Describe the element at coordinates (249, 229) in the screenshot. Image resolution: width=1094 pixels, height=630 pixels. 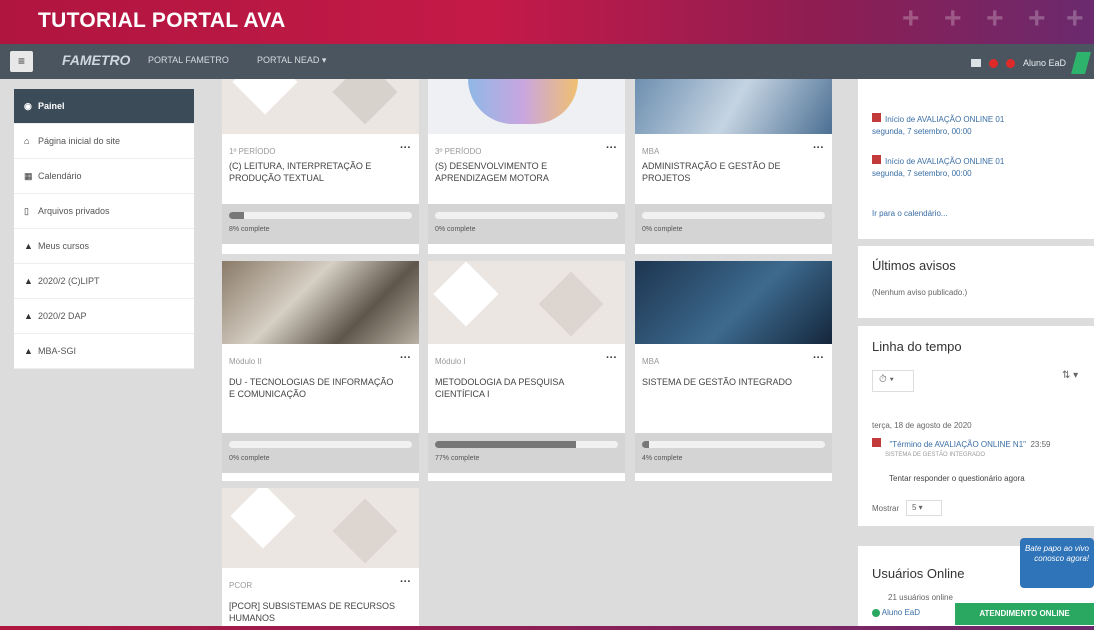
I see `progress-text: 8% complete` at that location.